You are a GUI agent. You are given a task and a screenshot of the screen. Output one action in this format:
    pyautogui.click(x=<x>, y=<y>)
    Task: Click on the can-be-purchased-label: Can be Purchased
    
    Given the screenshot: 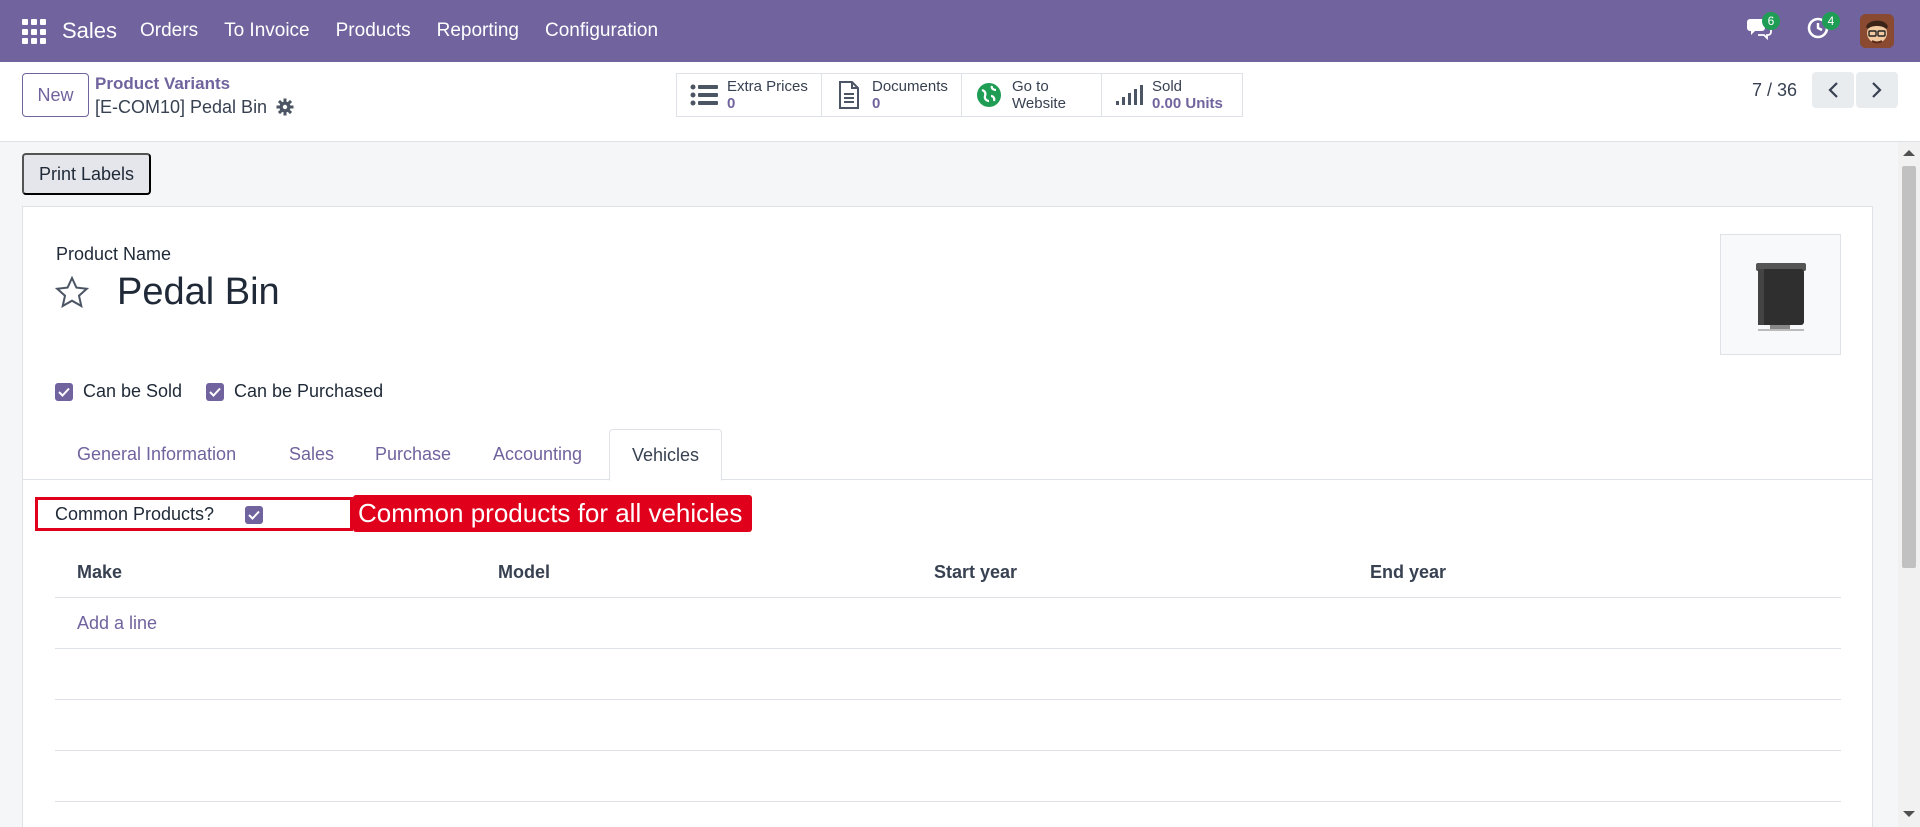 What is the action you would take?
    pyautogui.click(x=309, y=391)
    